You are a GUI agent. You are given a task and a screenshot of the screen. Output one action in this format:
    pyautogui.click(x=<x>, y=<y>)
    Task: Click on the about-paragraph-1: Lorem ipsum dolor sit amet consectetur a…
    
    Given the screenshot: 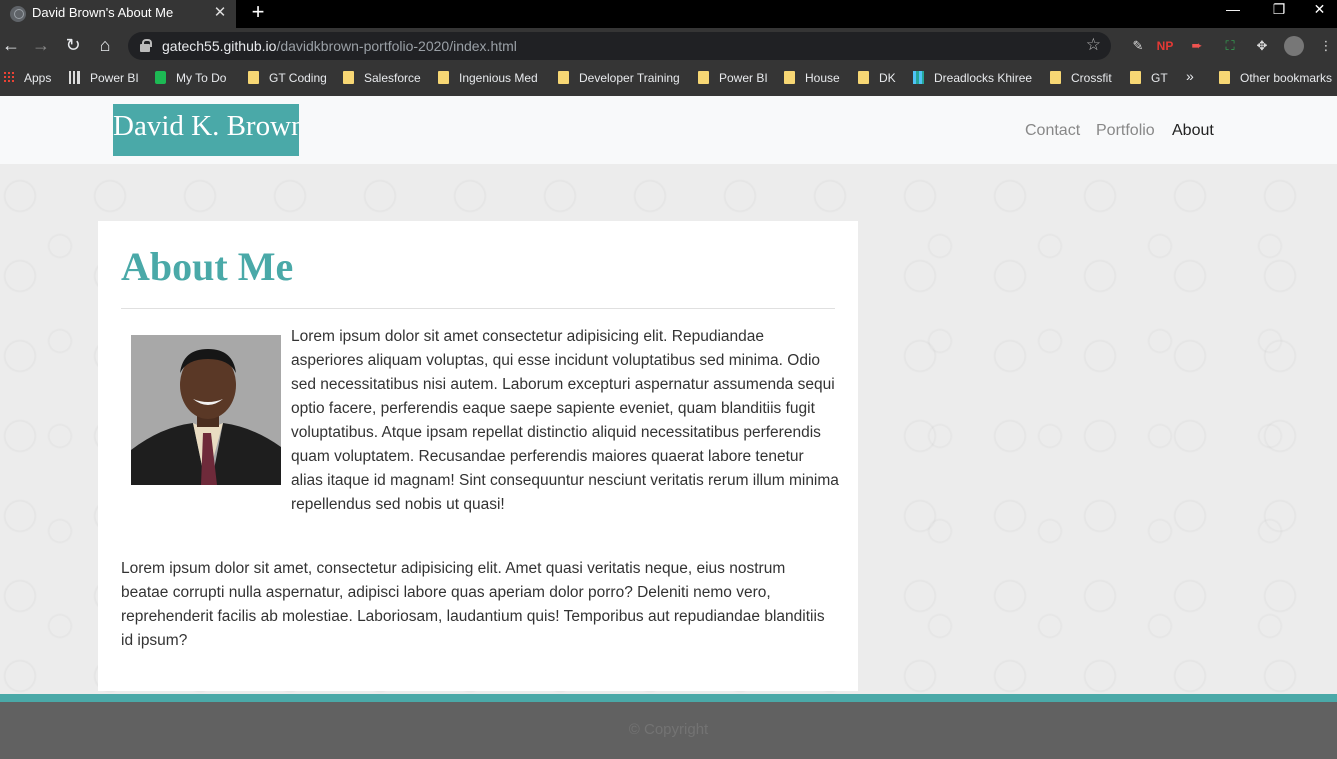 What is the action you would take?
    pyautogui.click(x=565, y=420)
    